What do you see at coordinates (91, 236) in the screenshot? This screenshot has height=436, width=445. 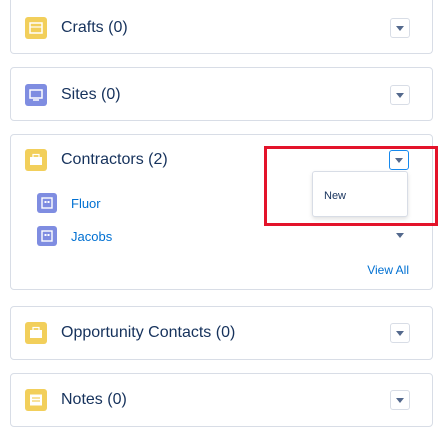 I see `contractor-link-jacobs: Jacobs` at bounding box center [91, 236].